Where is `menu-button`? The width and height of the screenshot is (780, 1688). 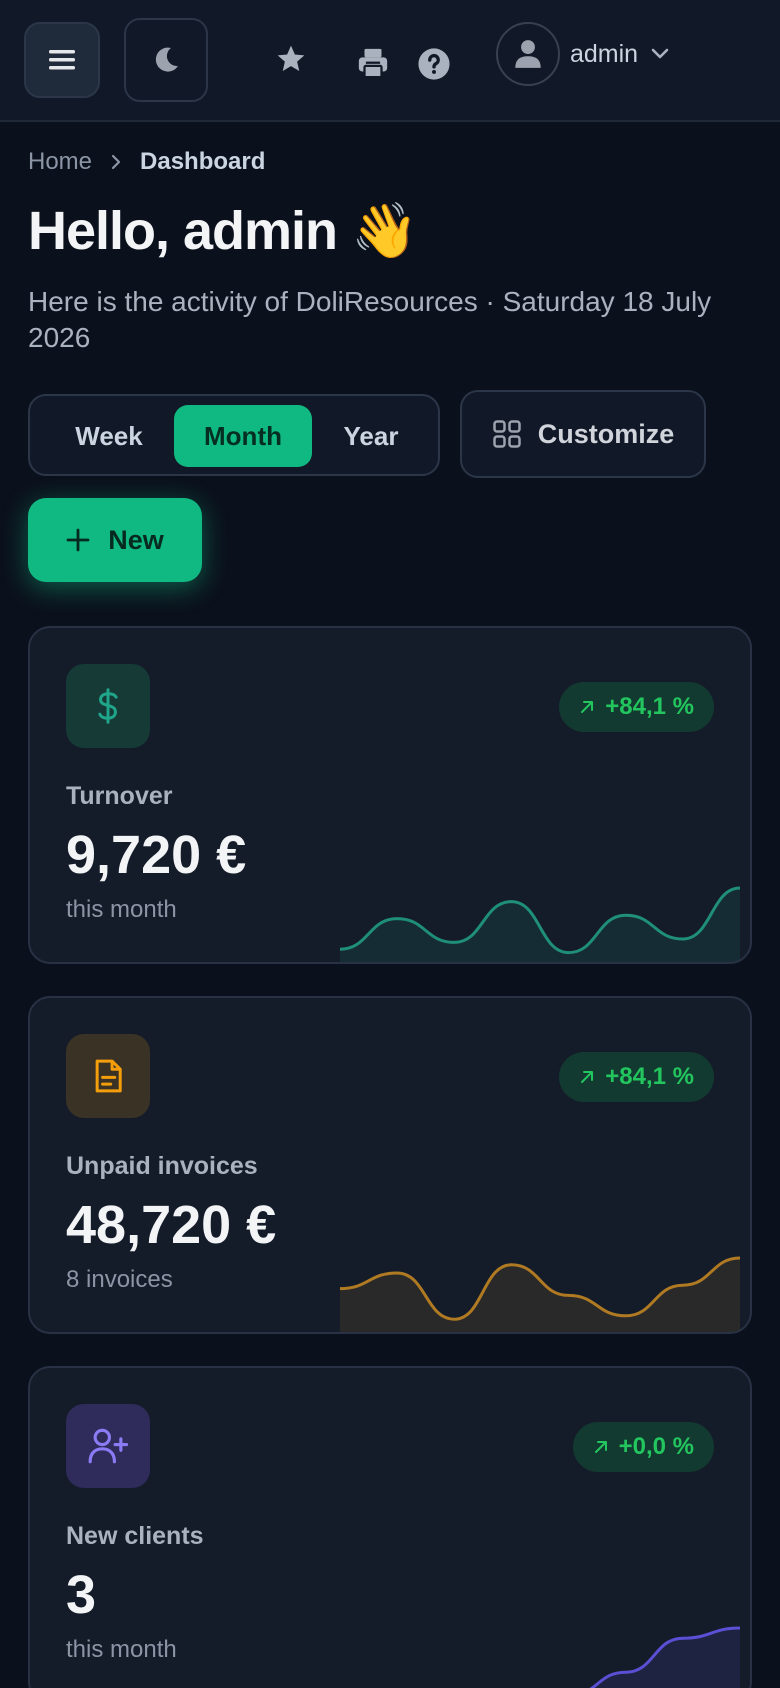
menu-button is located at coordinates (62, 60).